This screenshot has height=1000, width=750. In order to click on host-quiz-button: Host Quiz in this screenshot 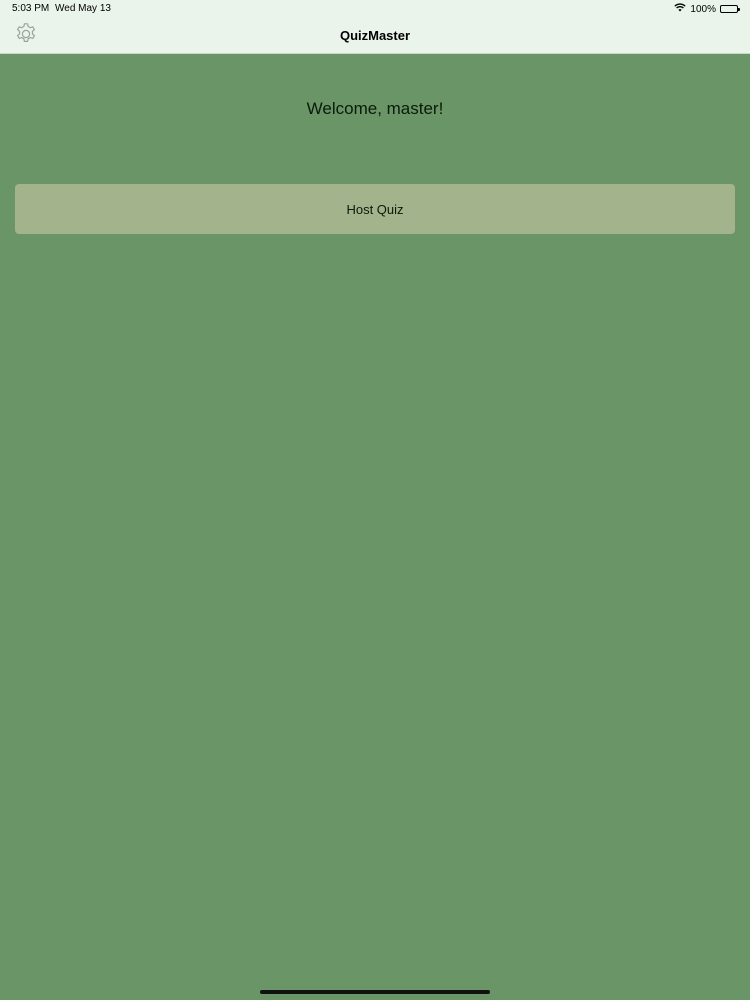, I will do `click(375, 209)`.